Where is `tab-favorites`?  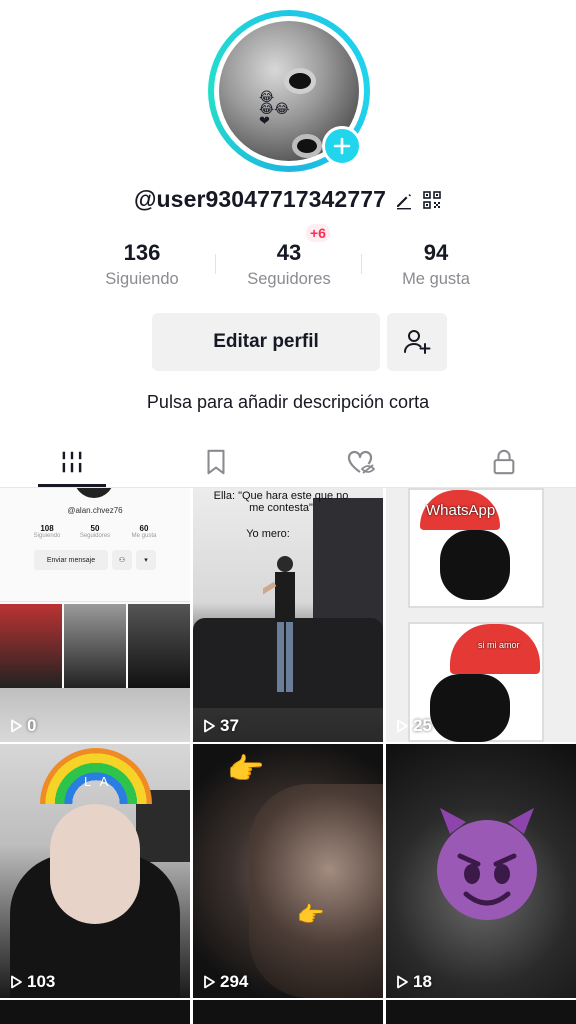 tab-favorites is located at coordinates (216, 462).